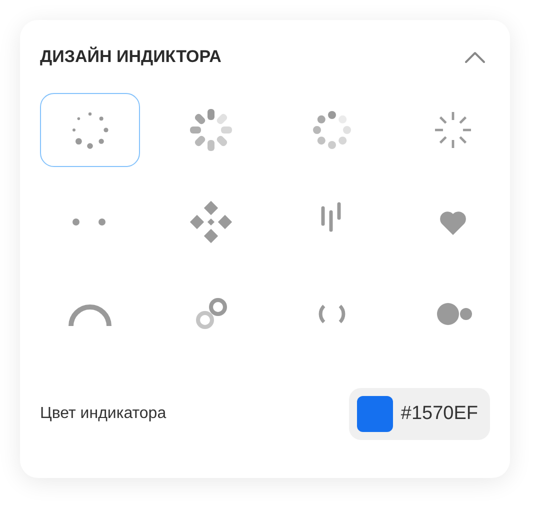 Image resolution: width=542 pixels, height=510 pixels. What do you see at coordinates (103, 414) in the screenshot?
I see `color-label: Цвет индикатора` at bounding box center [103, 414].